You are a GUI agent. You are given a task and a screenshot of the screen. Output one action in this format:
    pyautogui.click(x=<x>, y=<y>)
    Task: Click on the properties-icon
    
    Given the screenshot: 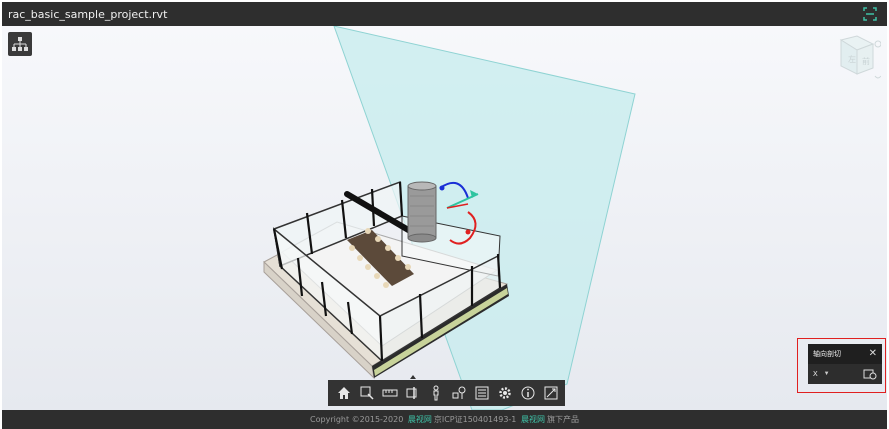 What is the action you would take?
    pyautogui.click(x=481, y=393)
    